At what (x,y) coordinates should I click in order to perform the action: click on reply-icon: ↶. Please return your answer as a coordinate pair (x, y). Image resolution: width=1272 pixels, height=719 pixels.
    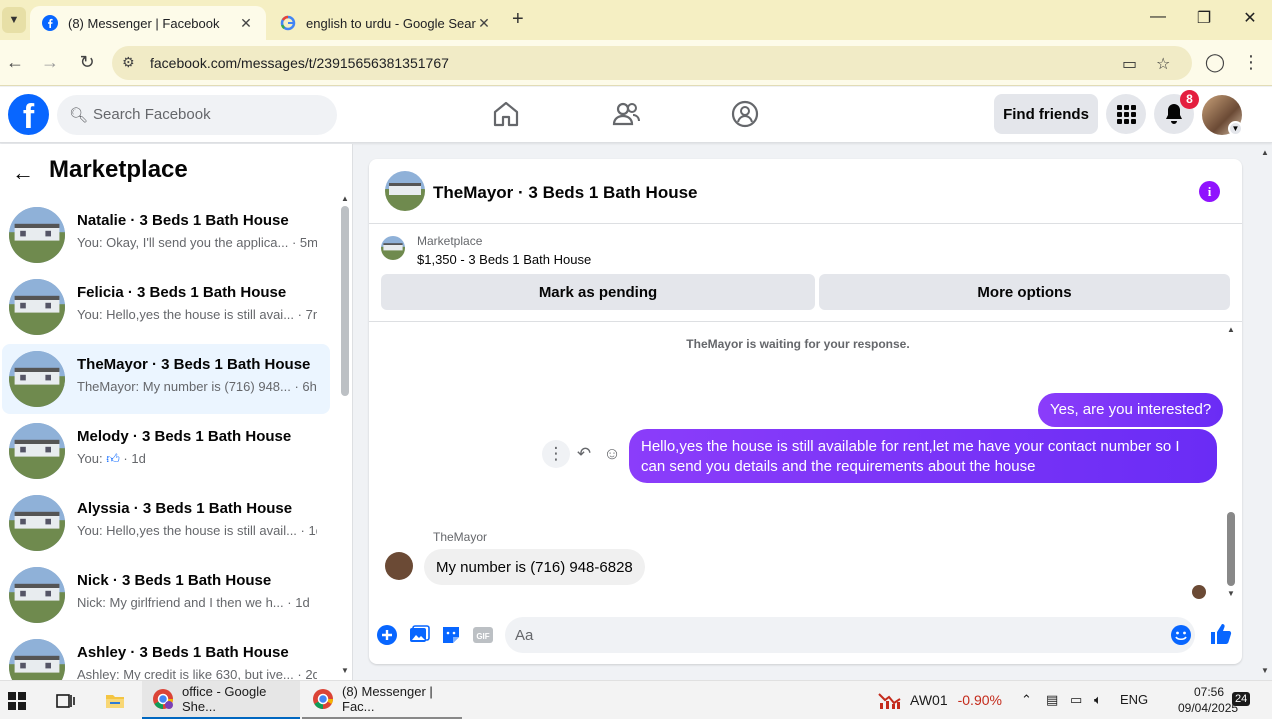
    Looking at the image, I should click on (584, 454).